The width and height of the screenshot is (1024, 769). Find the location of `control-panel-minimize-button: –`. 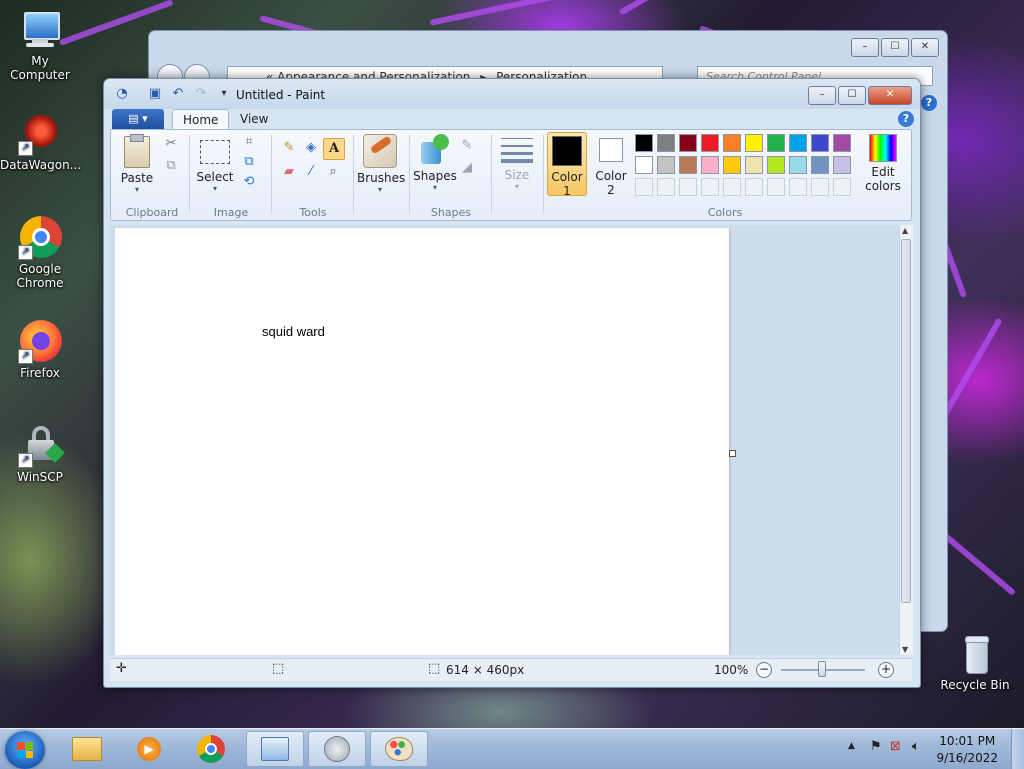

control-panel-minimize-button: – is located at coordinates (865, 47).